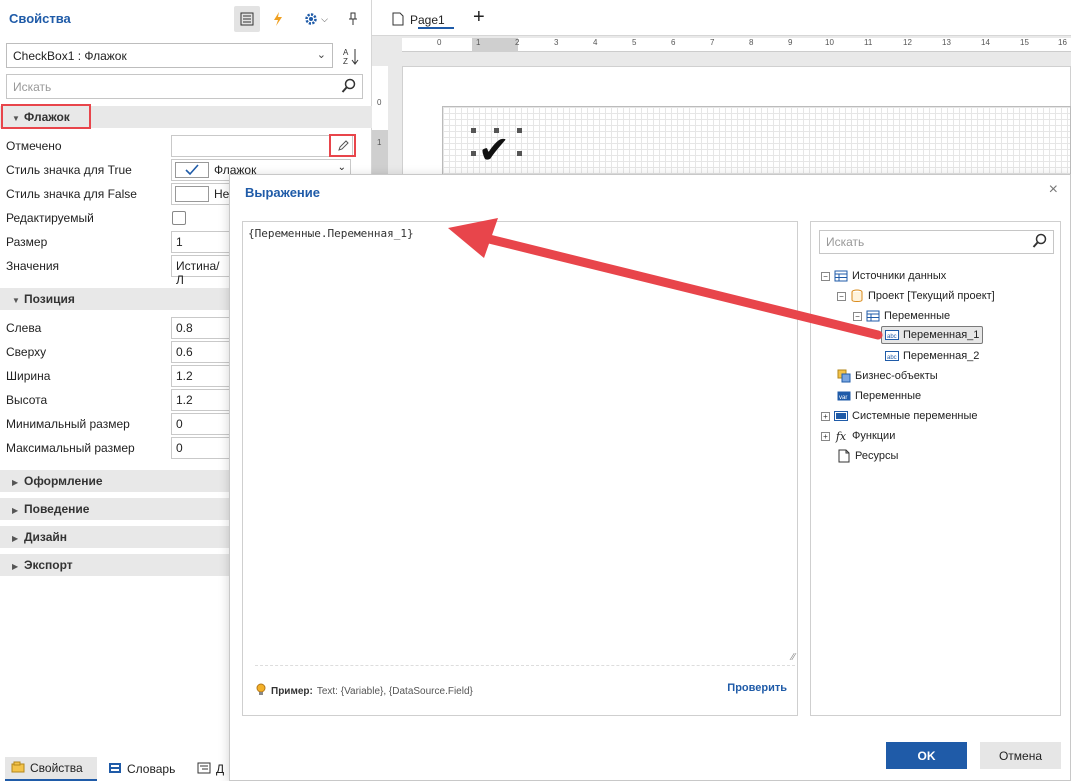 Image resolution: width=1071 pixels, height=781 pixels. I want to click on size-input: 1, so click(201, 242).